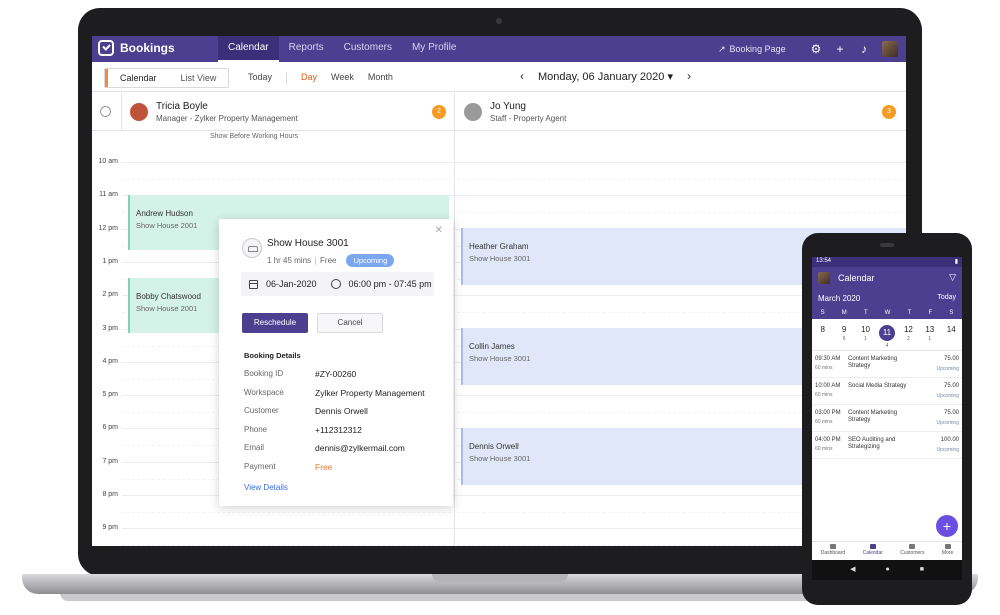 The height and width of the screenshot is (615, 1000). I want to click on event-customer: Andrew Hudson, so click(164, 213).